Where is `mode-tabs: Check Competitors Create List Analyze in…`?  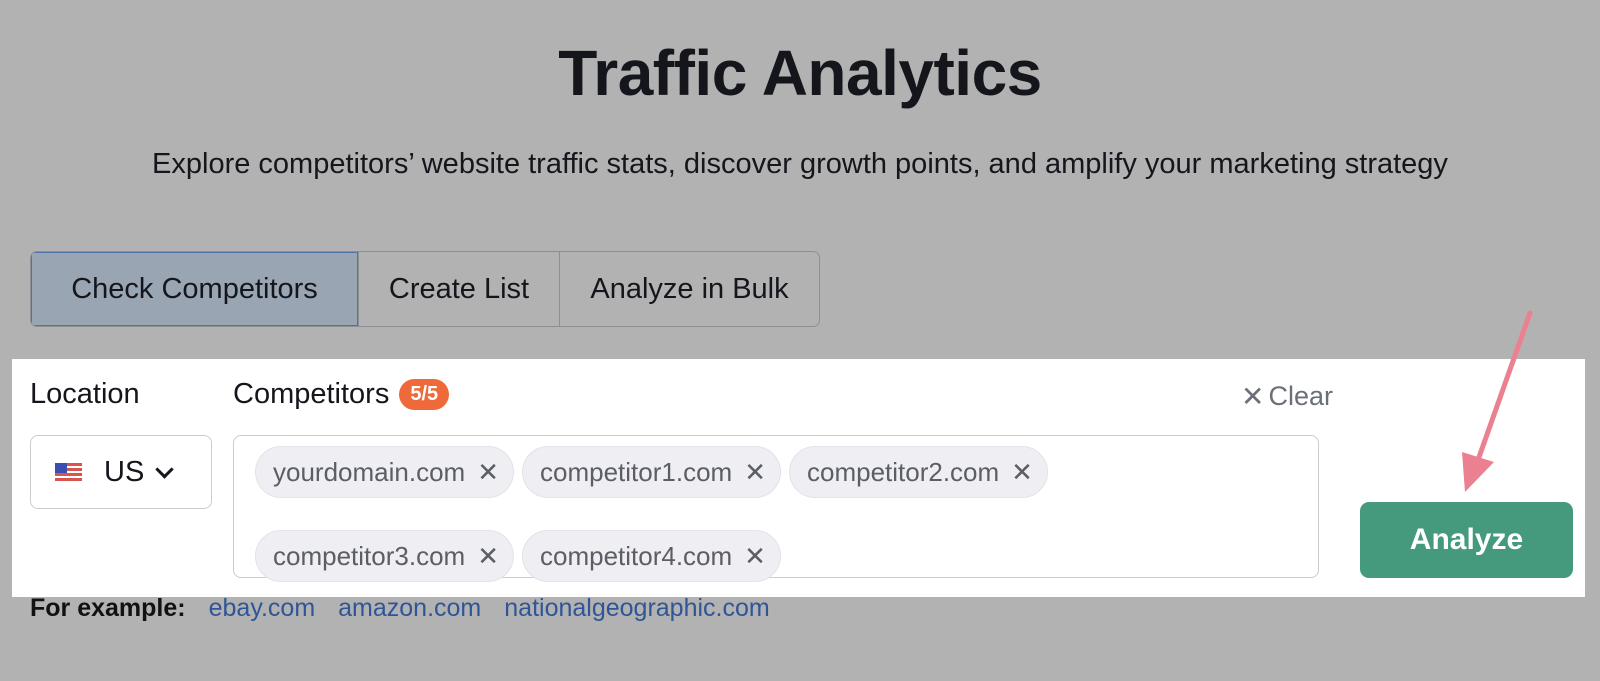
mode-tabs: Check Competitors Create List Analyze in… is located at coordinates (425, 289).